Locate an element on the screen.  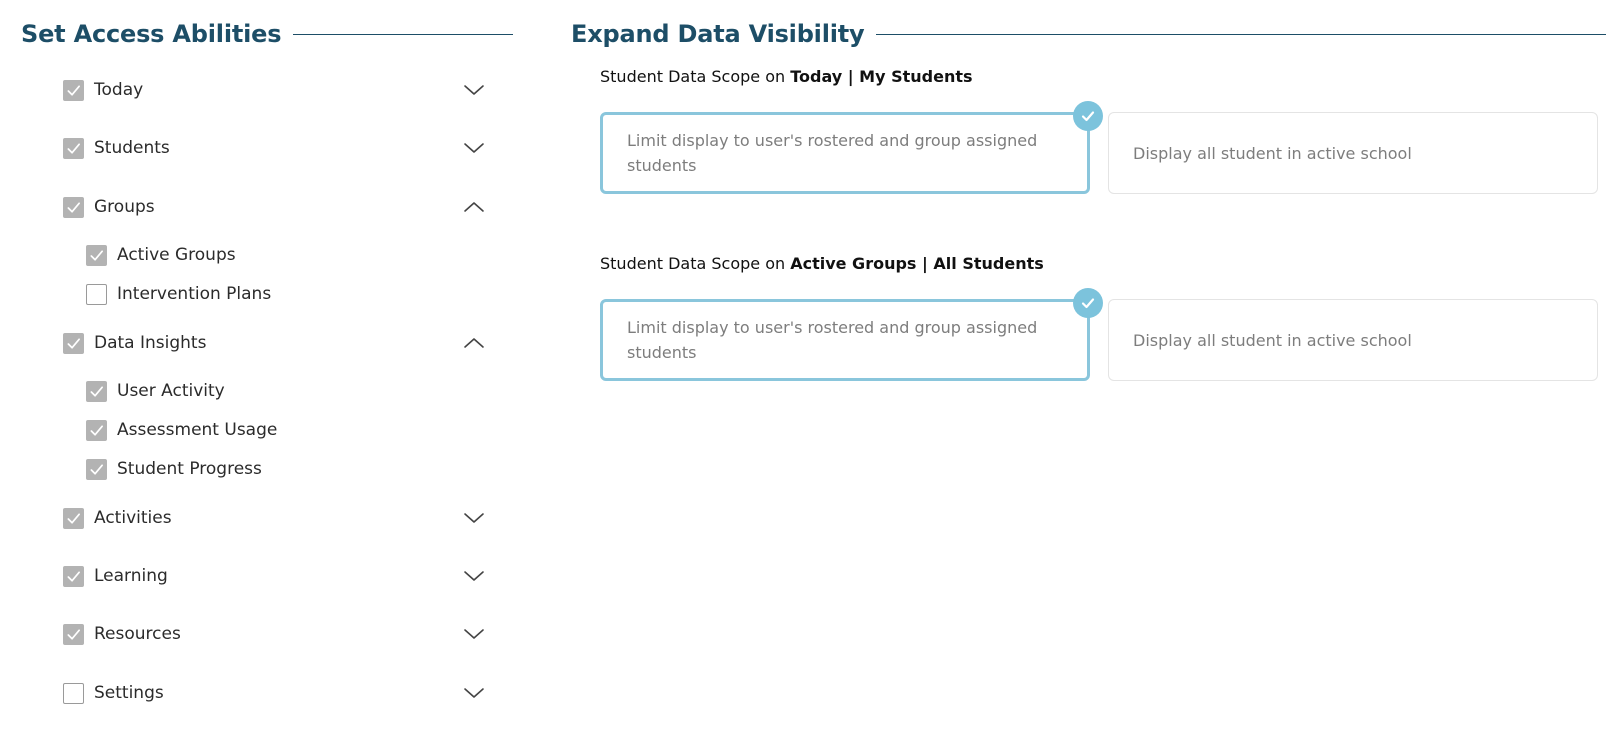
permission-item-resources: Resources is located at coordinates (274, 634).